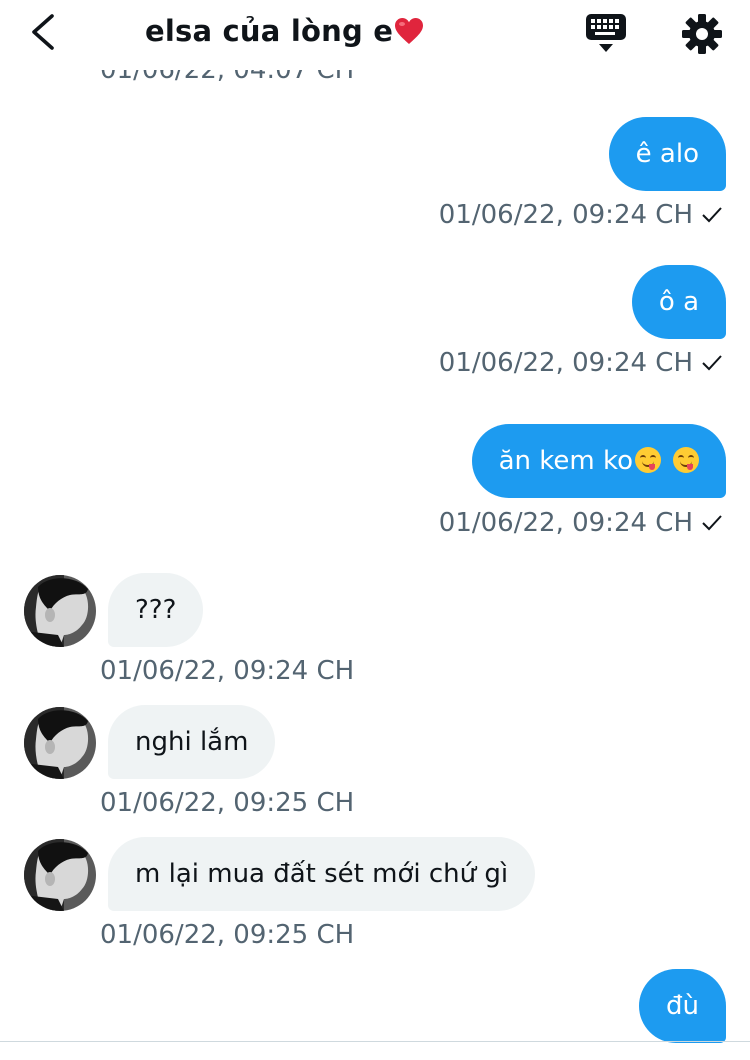 This screenshot has width=750, height=1060. I want to click on outgoing-message-bubble: ê alo, so click(667, 154).